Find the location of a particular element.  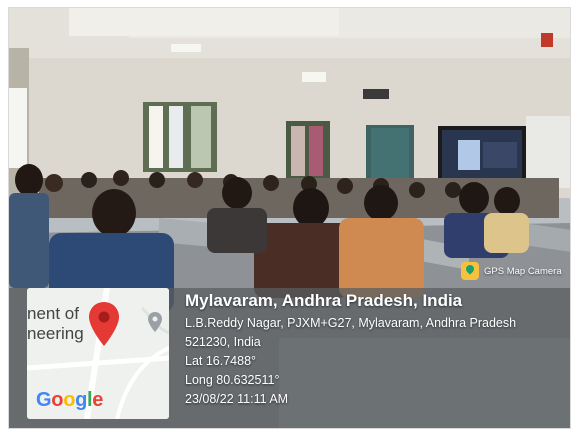

google-logo: Google is located at coordinates (69, 400).